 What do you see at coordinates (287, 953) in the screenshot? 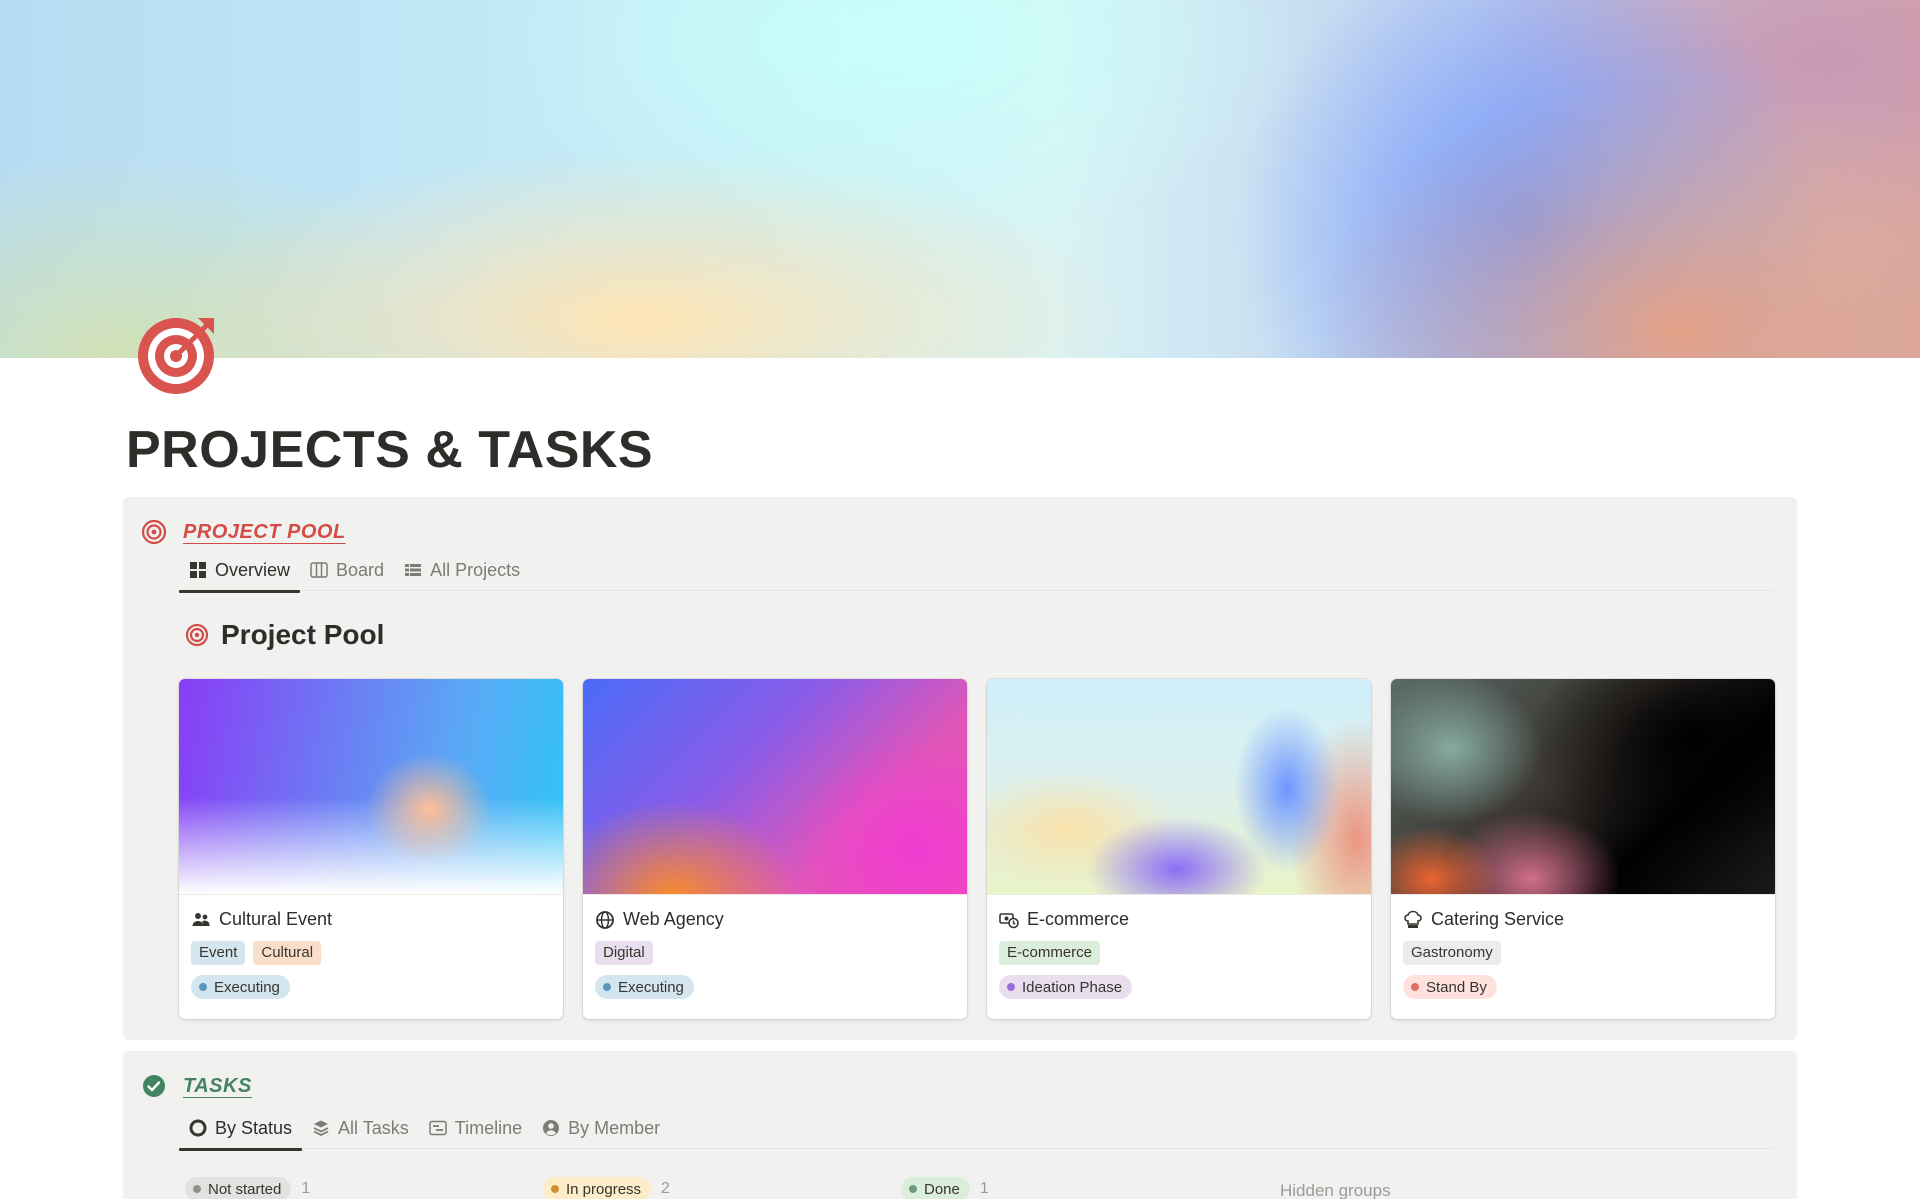
I see `tag: Cultural` at bounding box center [287, 953].